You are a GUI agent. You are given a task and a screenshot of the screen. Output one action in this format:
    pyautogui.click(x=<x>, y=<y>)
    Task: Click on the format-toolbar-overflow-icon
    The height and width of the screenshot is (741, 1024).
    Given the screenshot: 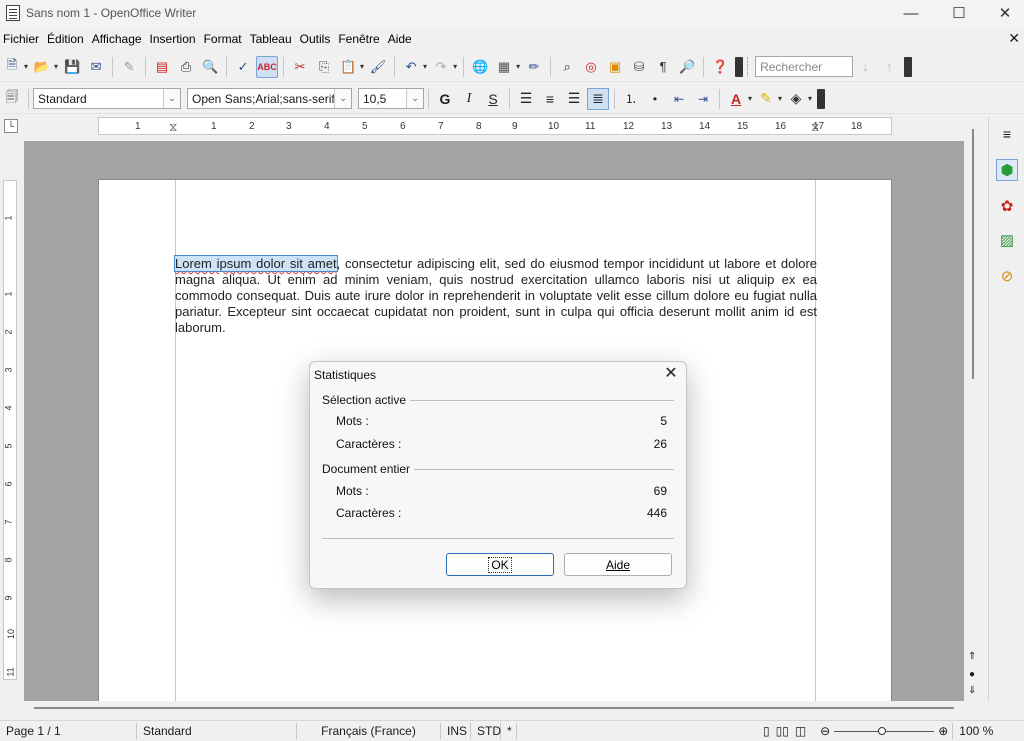 What is the action you would take?
    pyautogui.click(x=821, y=98)
    